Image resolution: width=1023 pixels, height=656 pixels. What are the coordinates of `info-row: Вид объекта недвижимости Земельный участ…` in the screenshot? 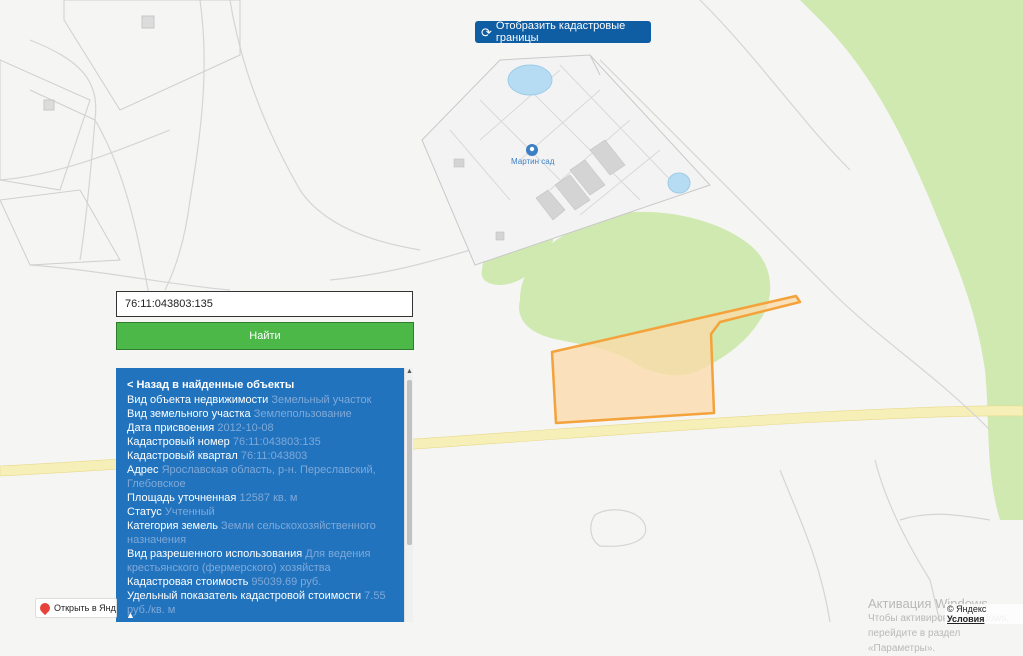 It's located at (261, 400).